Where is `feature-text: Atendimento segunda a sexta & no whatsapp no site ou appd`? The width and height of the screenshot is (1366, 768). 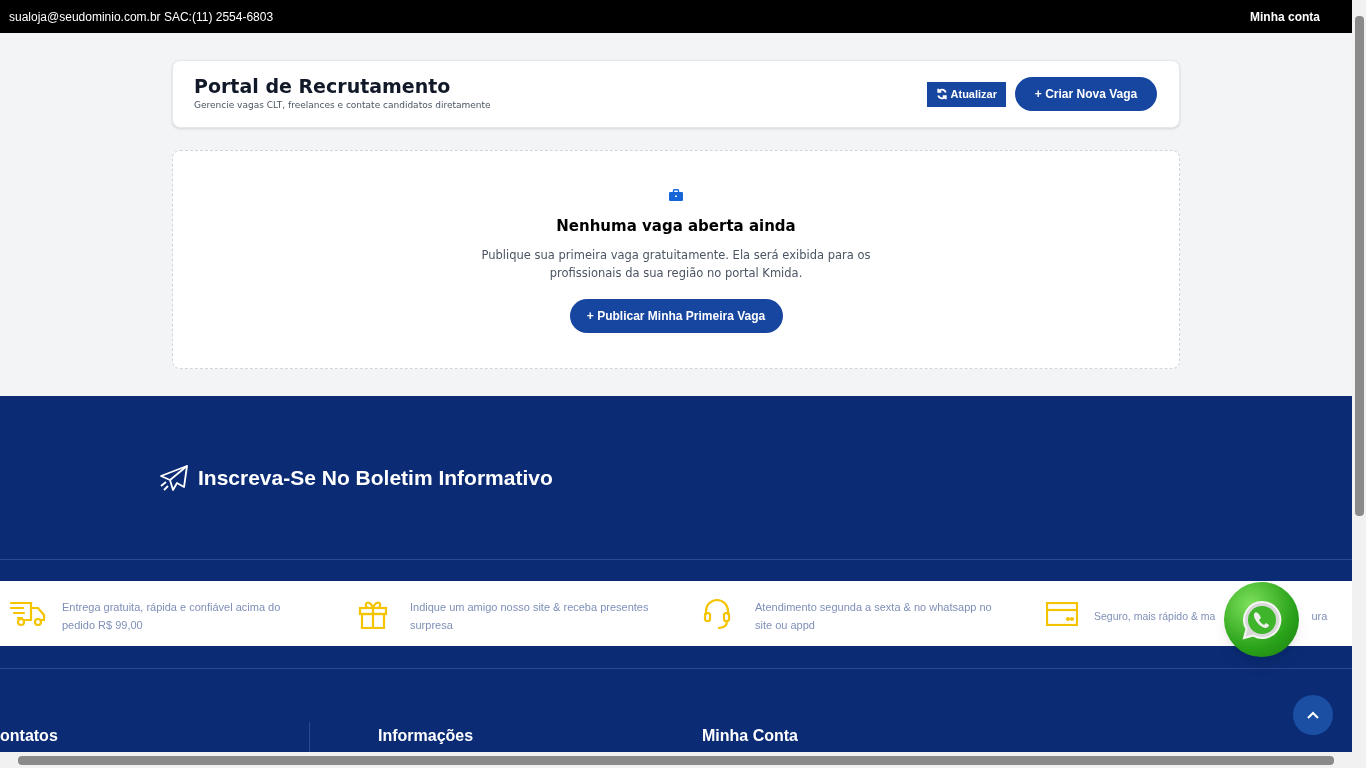 feature-text: Atendimento segunda a sexta & no whatsapp no site ou appd is located at coordinates (874, 616).